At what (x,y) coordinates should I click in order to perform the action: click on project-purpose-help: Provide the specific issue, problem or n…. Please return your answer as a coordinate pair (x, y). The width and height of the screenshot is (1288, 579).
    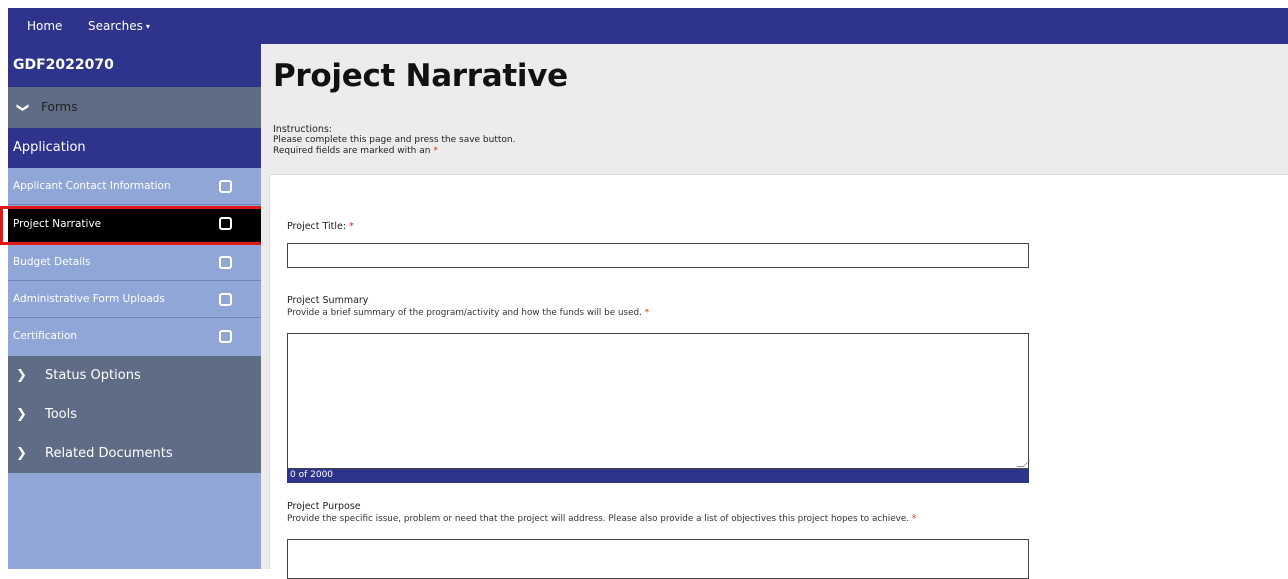
    Looking at the image, I should click on (601, 519).